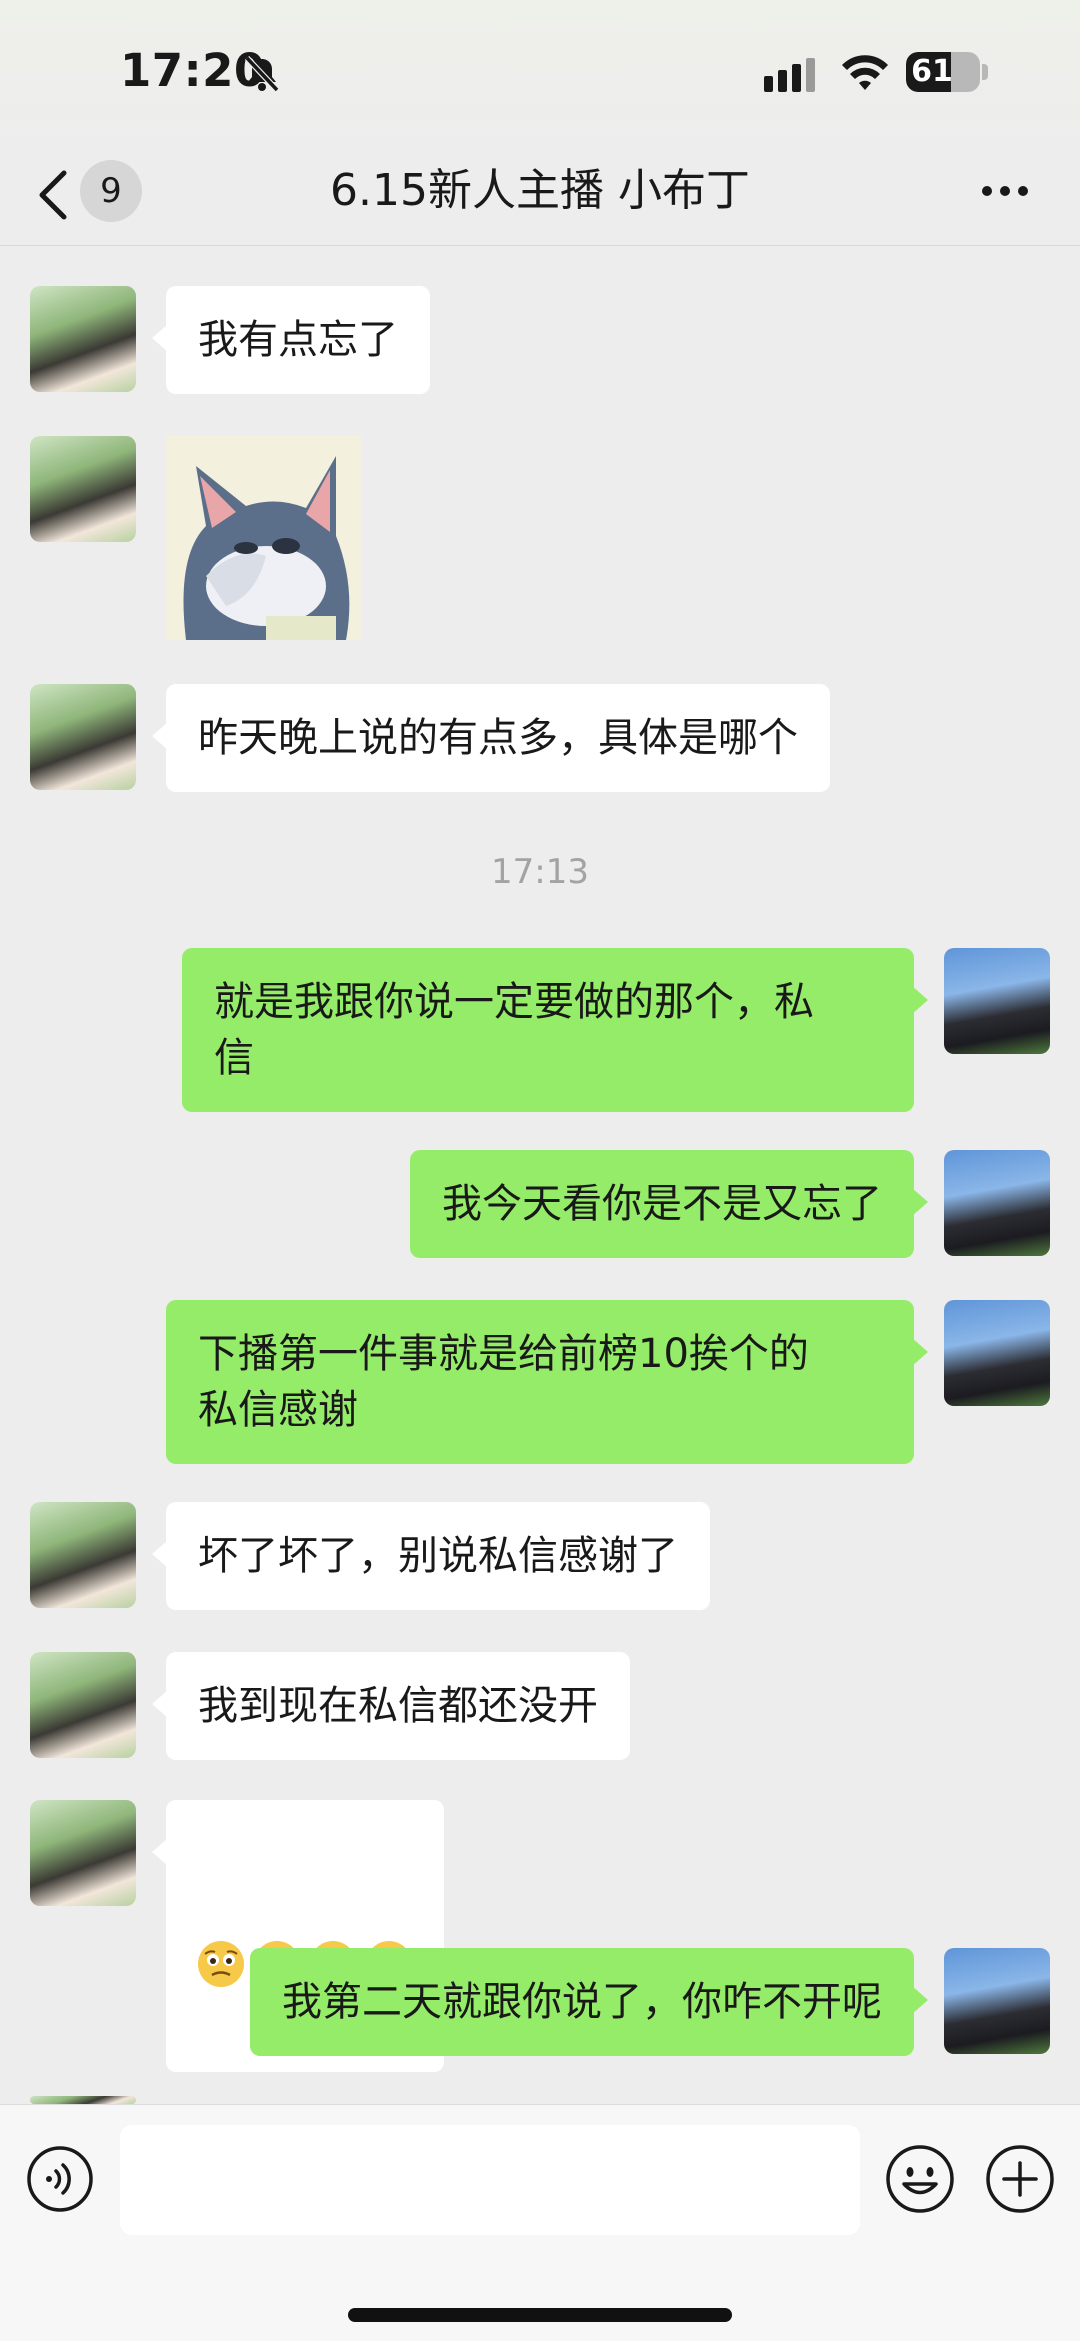 The width and height of the screenshot is (1080, 2341). What do you see at coordinates (221, 1964) in the screenshot?
I see `pleading-face-emoji` at bounding box center [221, 1964].